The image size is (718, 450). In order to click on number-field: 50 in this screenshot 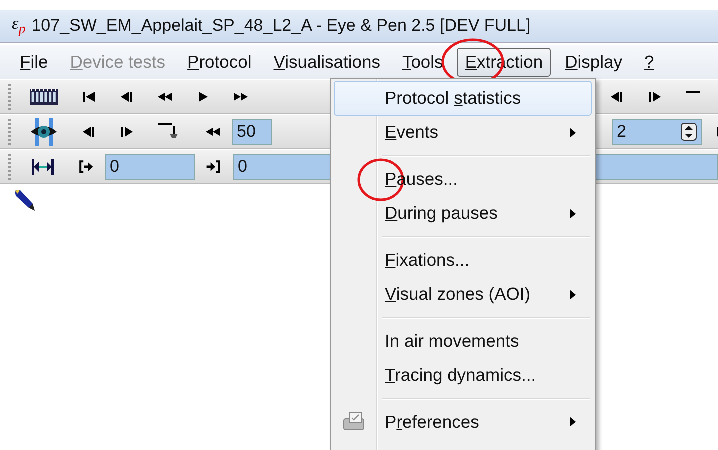, I will do `click(252, 131)`.